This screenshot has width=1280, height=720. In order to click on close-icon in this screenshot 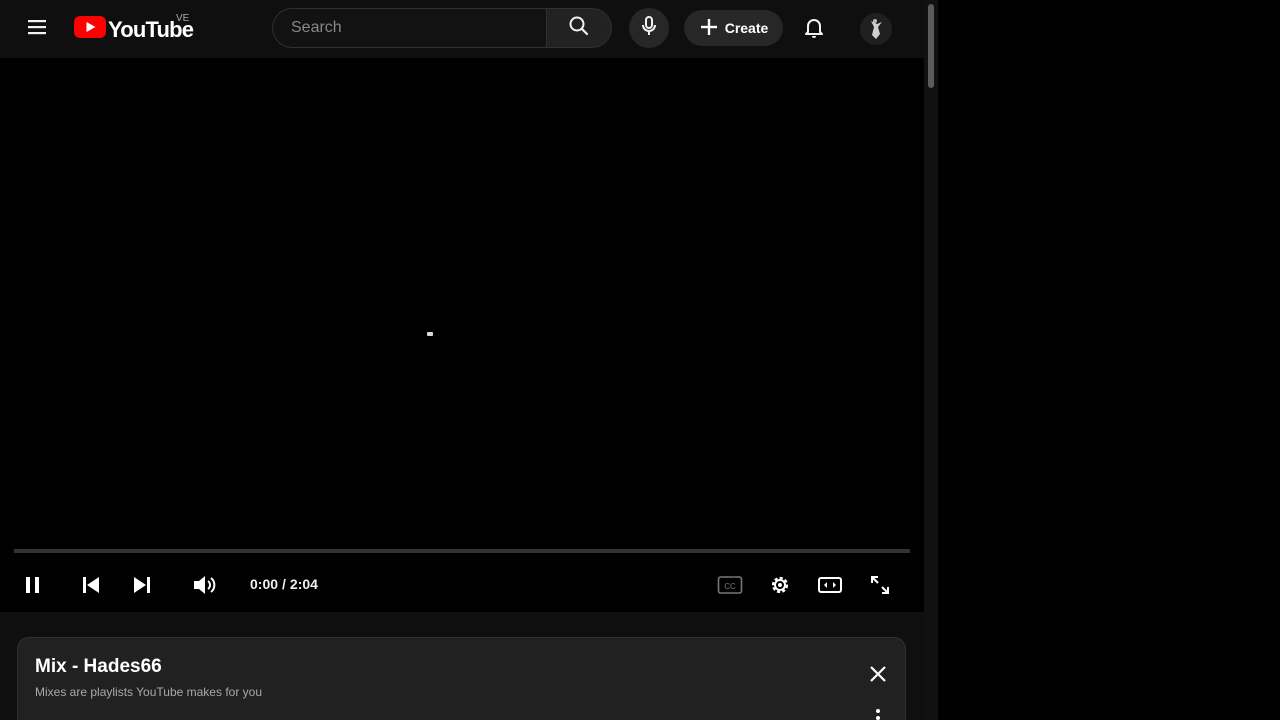, I will do `click(878, 676)`.